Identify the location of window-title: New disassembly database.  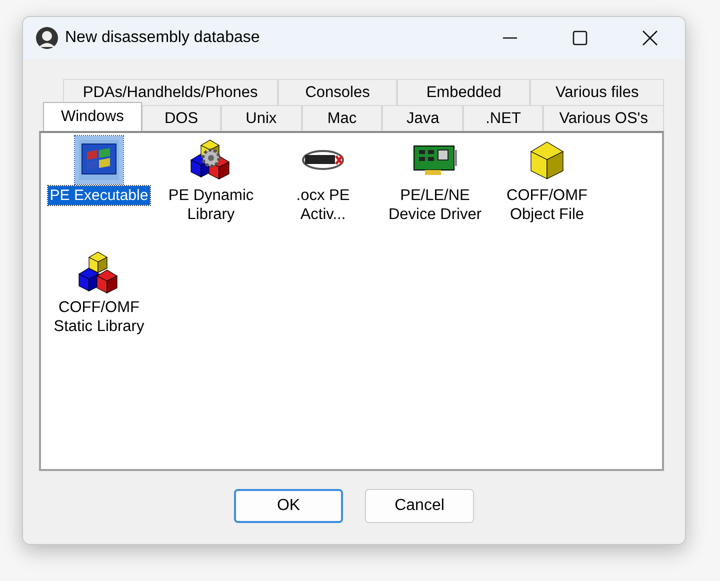
(162, 38).